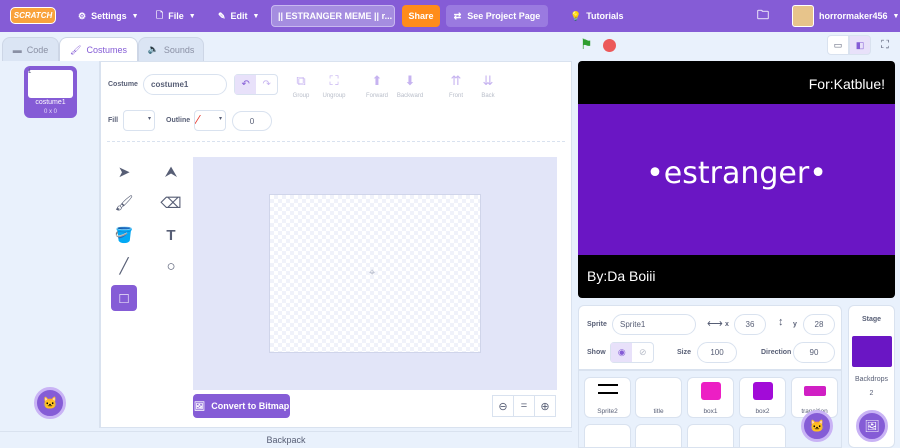  I want to click on account-menu: horrormaker456 ▼, so click(859, 16).